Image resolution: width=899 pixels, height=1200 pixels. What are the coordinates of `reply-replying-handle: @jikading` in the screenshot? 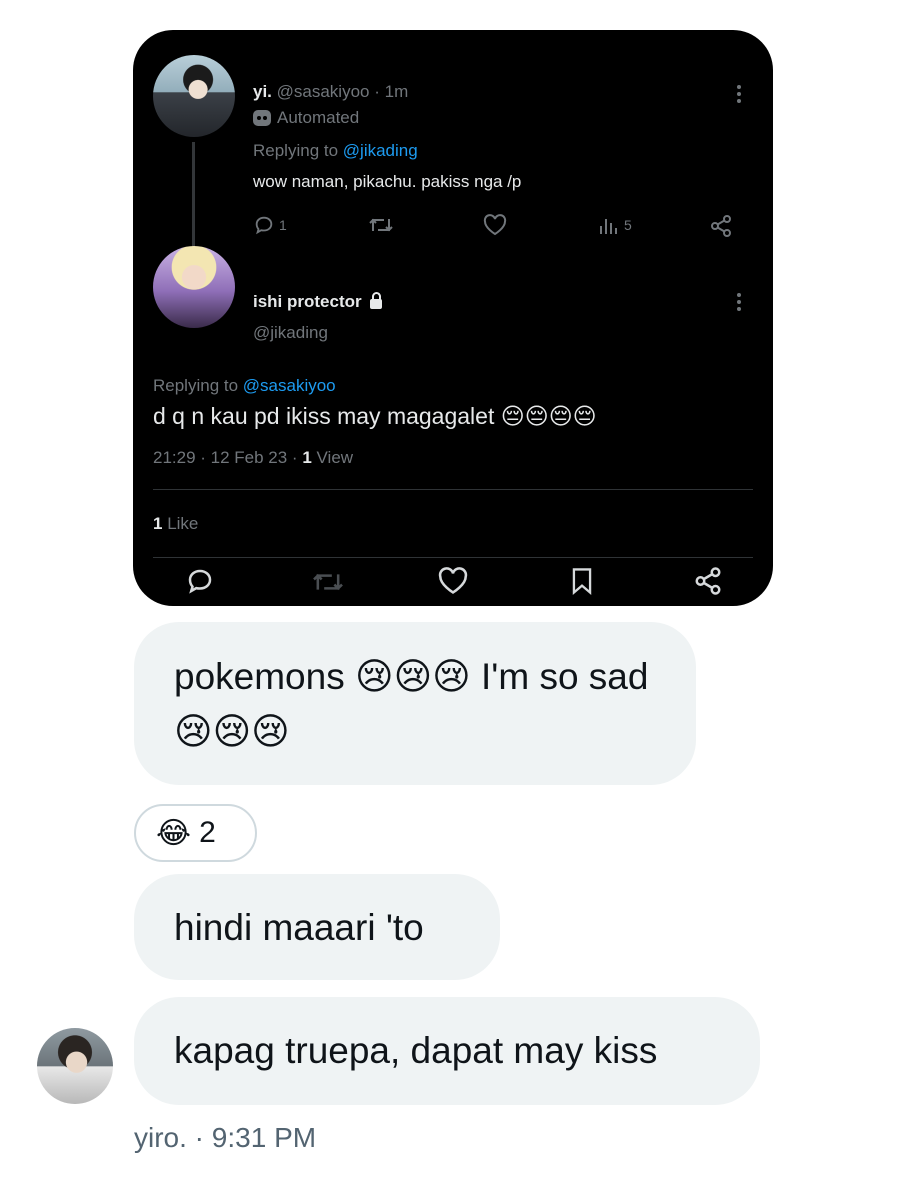 It's located at (380, 150).